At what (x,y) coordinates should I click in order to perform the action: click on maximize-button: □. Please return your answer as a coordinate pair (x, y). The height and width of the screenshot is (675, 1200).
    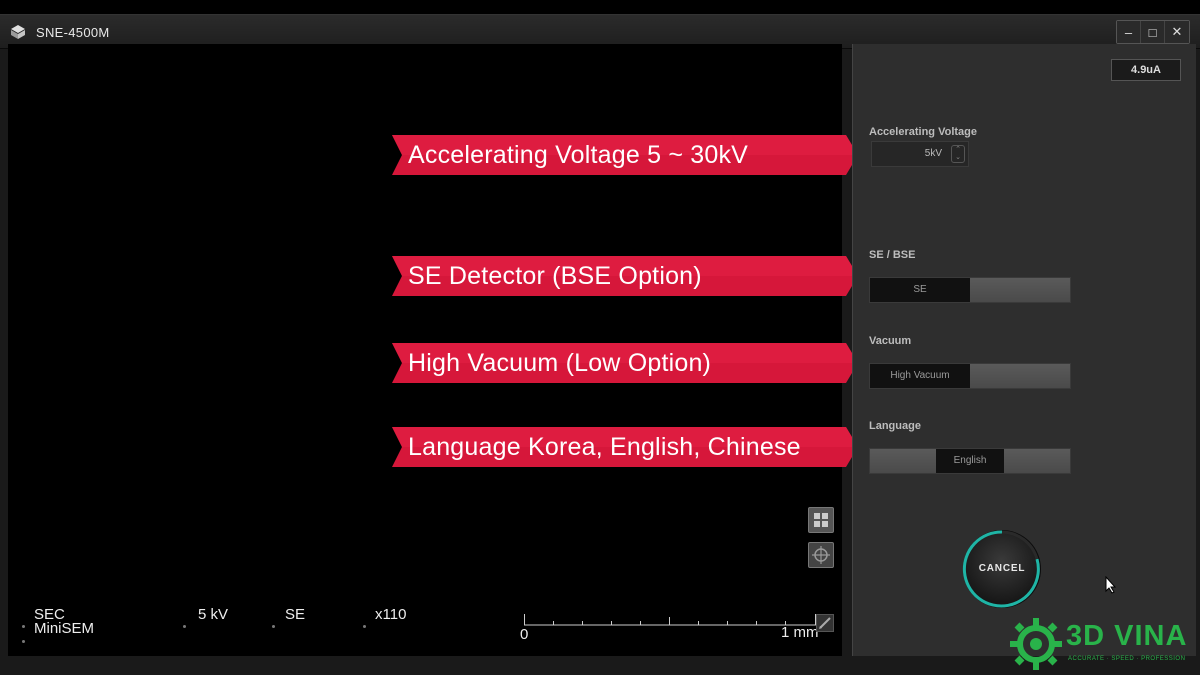
    Looking at the image, I should click on (1153, 32).